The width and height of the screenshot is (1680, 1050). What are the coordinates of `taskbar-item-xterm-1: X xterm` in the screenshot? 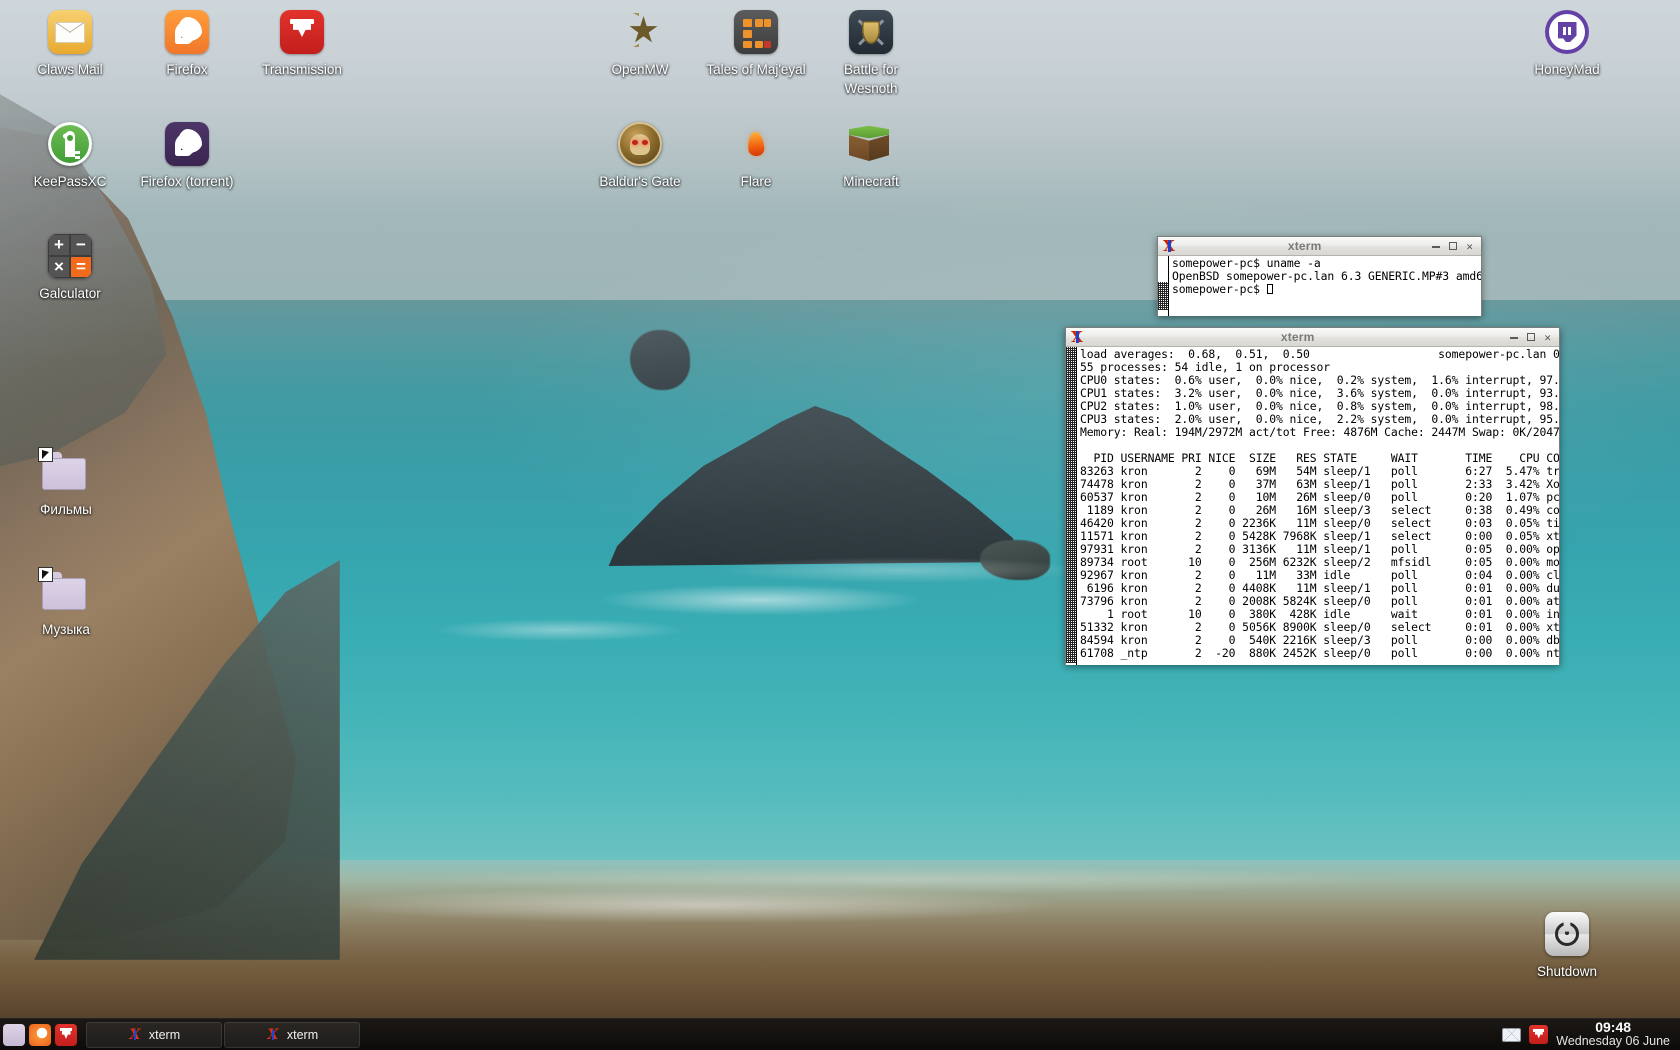 It's located at (154, 1034).